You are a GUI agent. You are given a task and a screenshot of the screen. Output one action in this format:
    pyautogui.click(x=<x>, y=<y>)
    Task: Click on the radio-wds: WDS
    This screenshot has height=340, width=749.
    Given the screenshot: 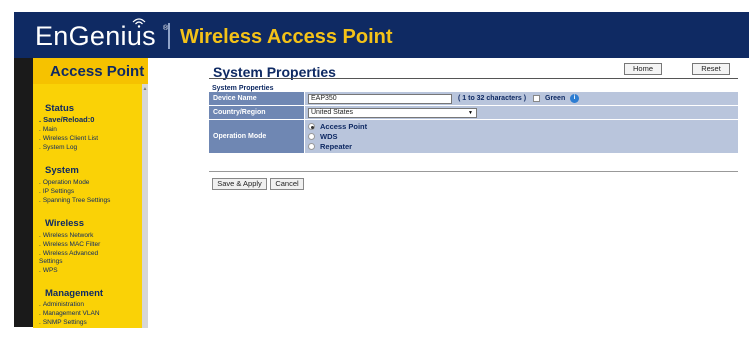 What is the action you would take?
    pyautogui.click(x=323, y=136)
    